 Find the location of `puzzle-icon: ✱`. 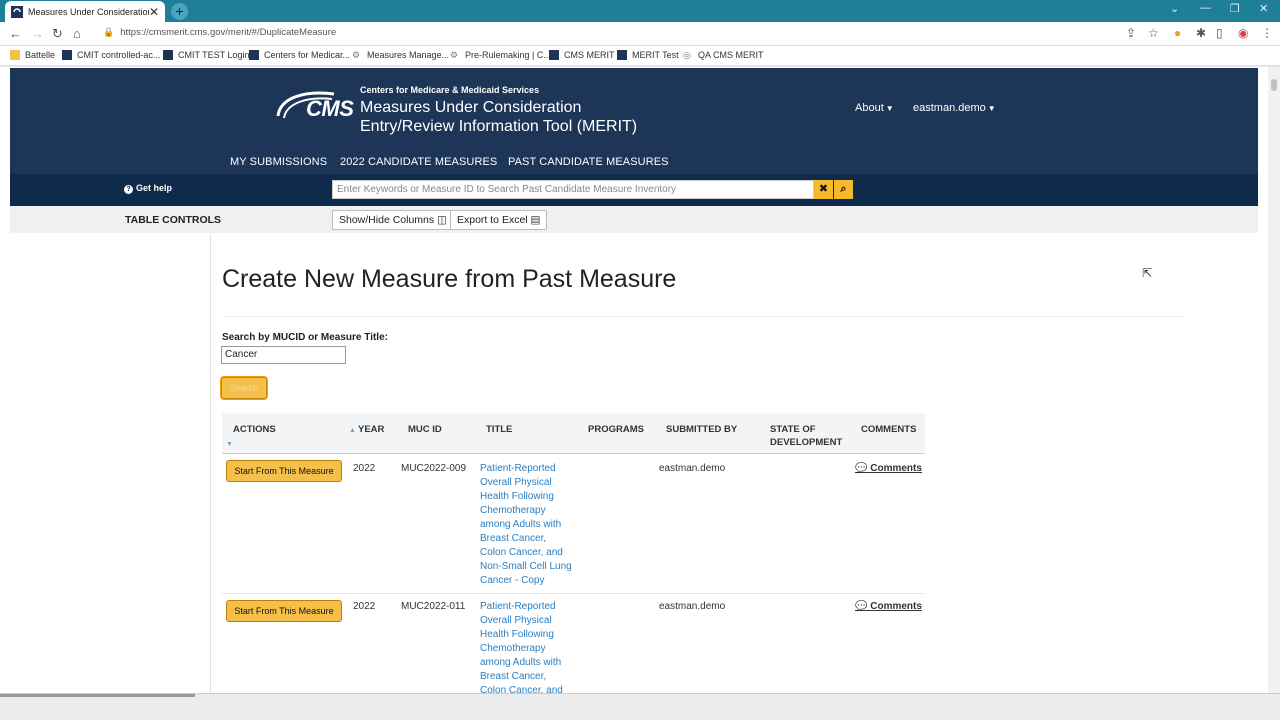

puzzle-icon: ✱ is located at coordinates (1201, 33).